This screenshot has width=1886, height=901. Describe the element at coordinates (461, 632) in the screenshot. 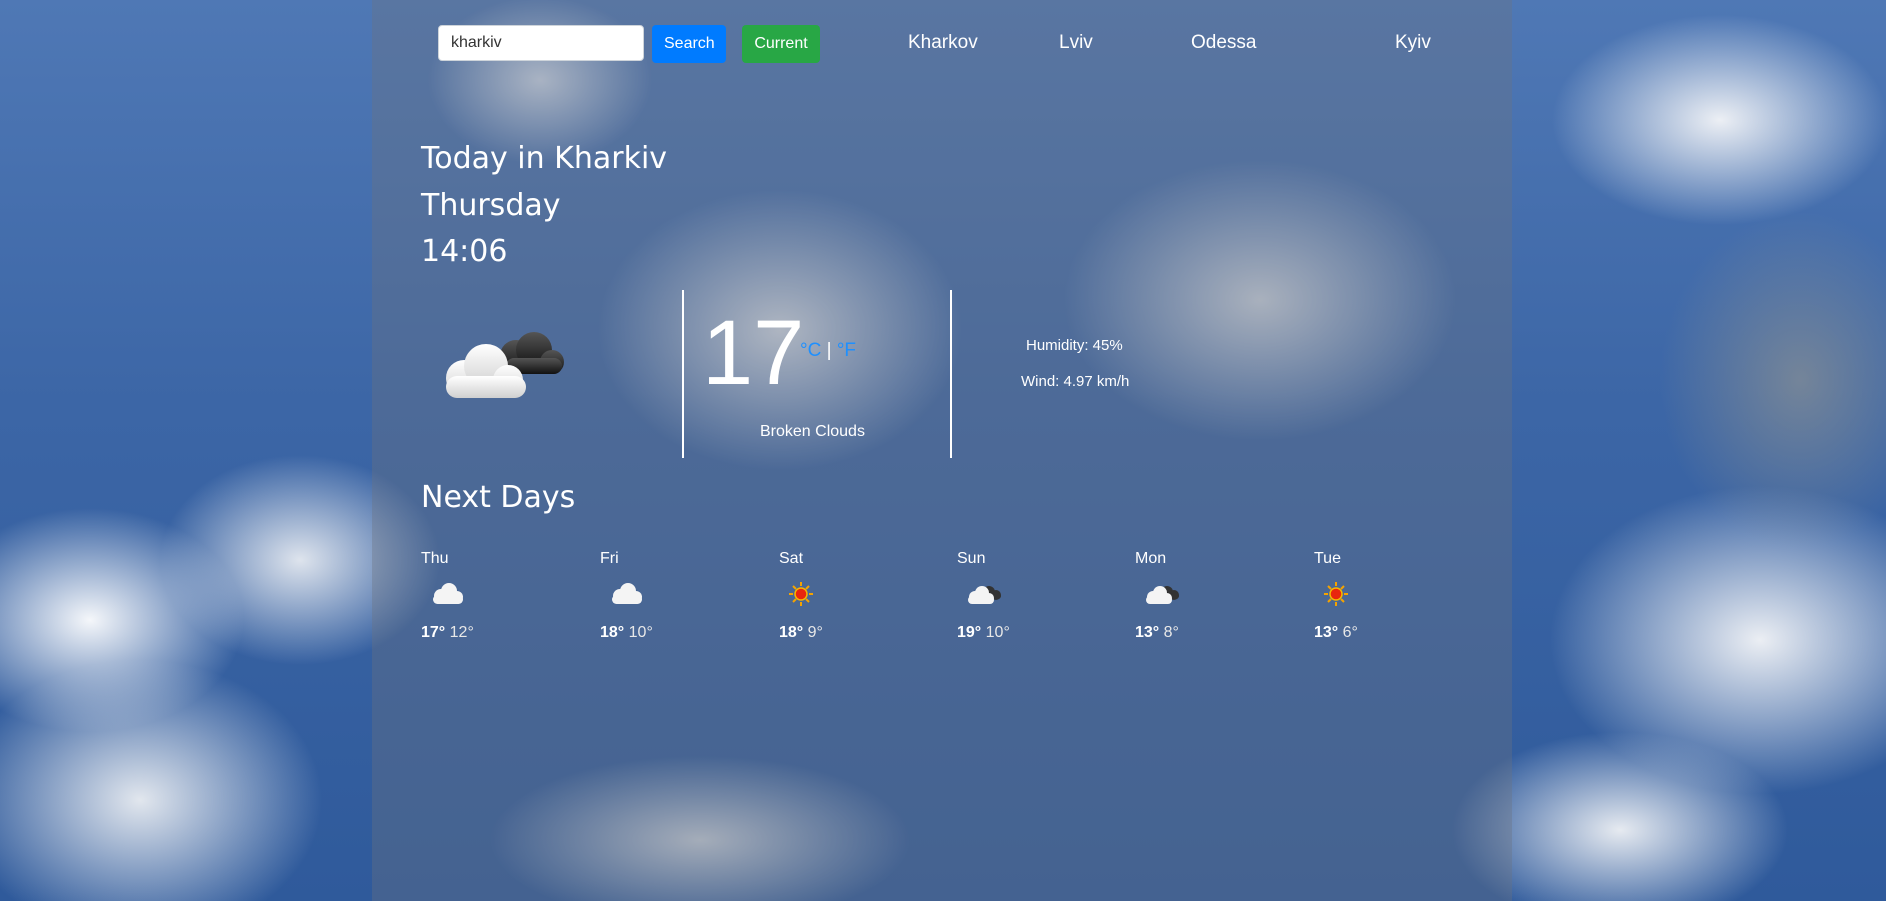

I see `forecast-min: 12°` at that location.